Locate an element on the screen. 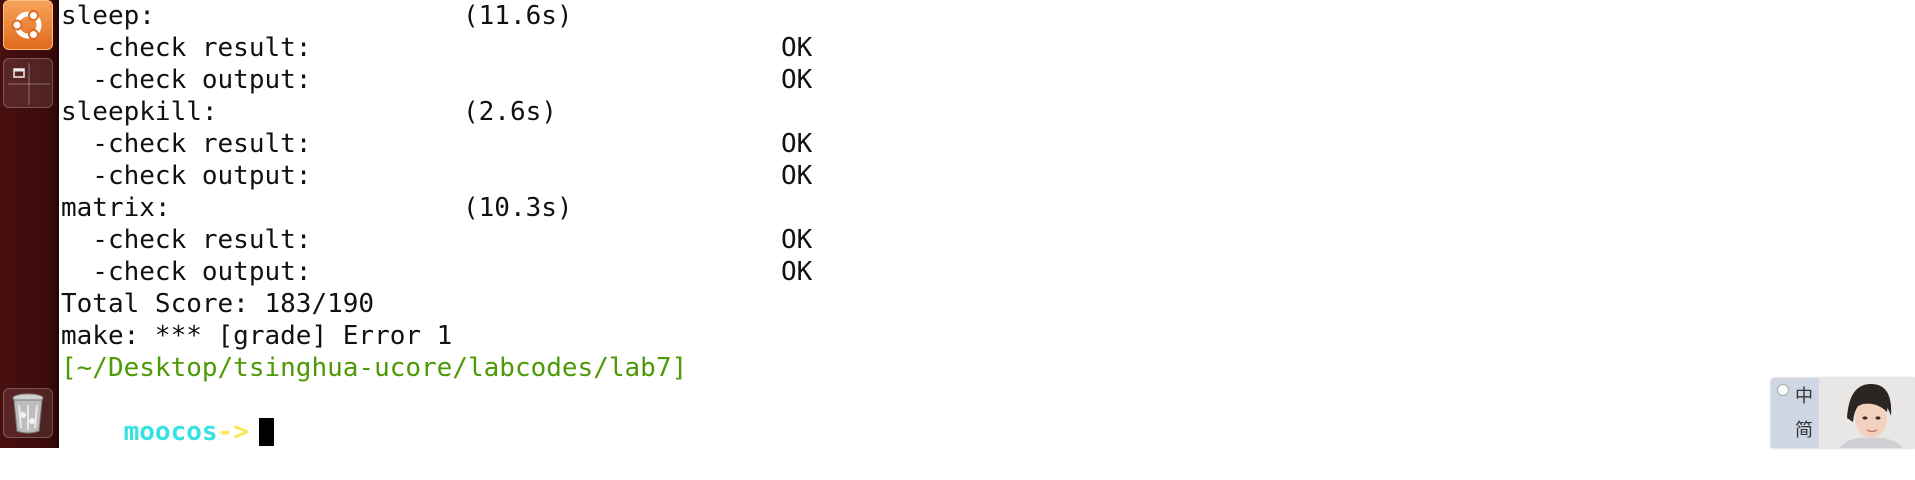 This screenshot has height=480, width=1915. dash-home-button is located at coordinates (28, 25).